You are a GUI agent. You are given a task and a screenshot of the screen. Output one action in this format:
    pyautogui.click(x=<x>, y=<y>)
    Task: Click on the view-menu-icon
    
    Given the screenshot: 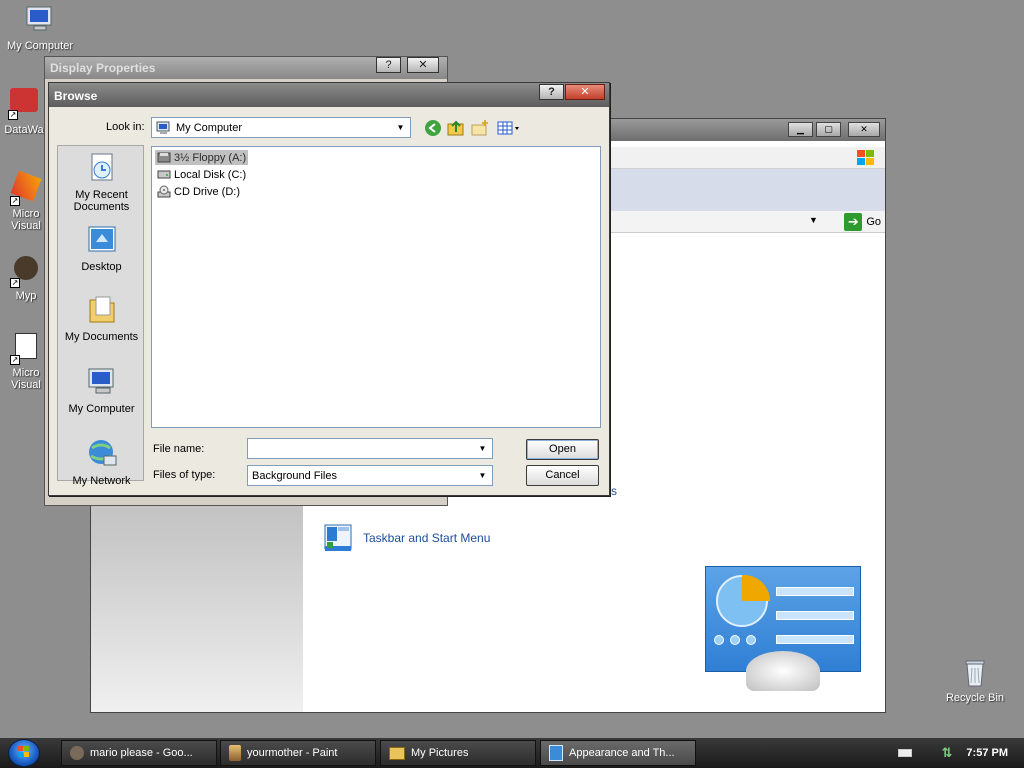 What is the action you would take?
    pyautogui.click(x=508, y=128)
    